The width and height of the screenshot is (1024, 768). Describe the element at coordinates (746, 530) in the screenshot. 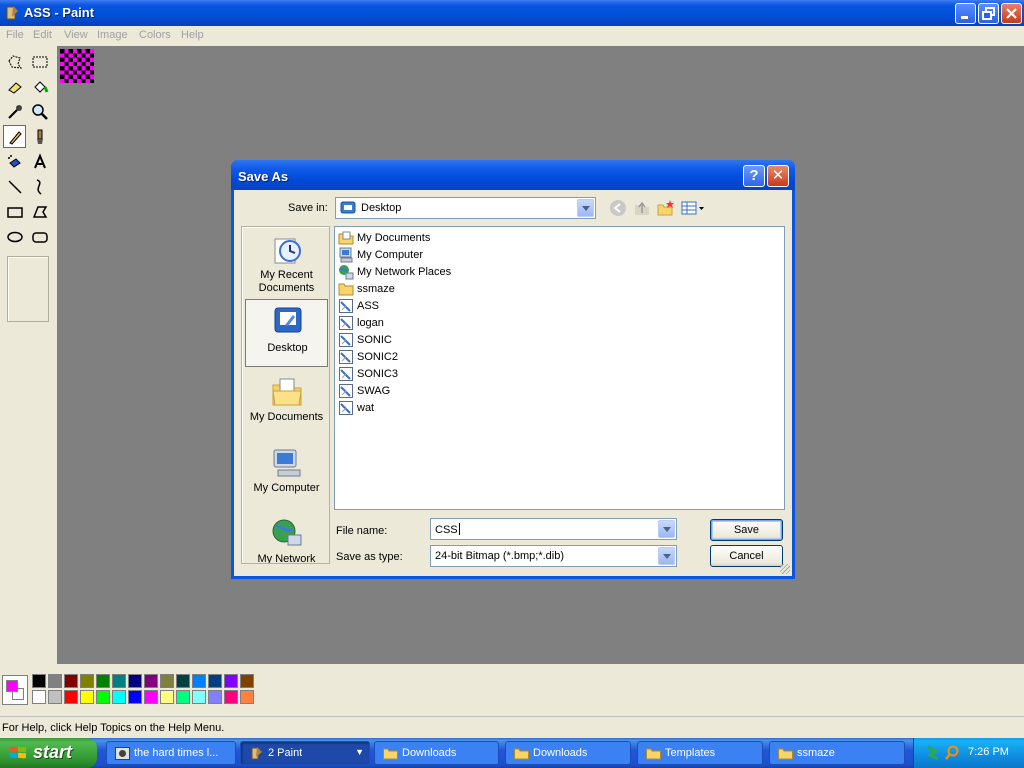

I see `save-button: Save` at that location.